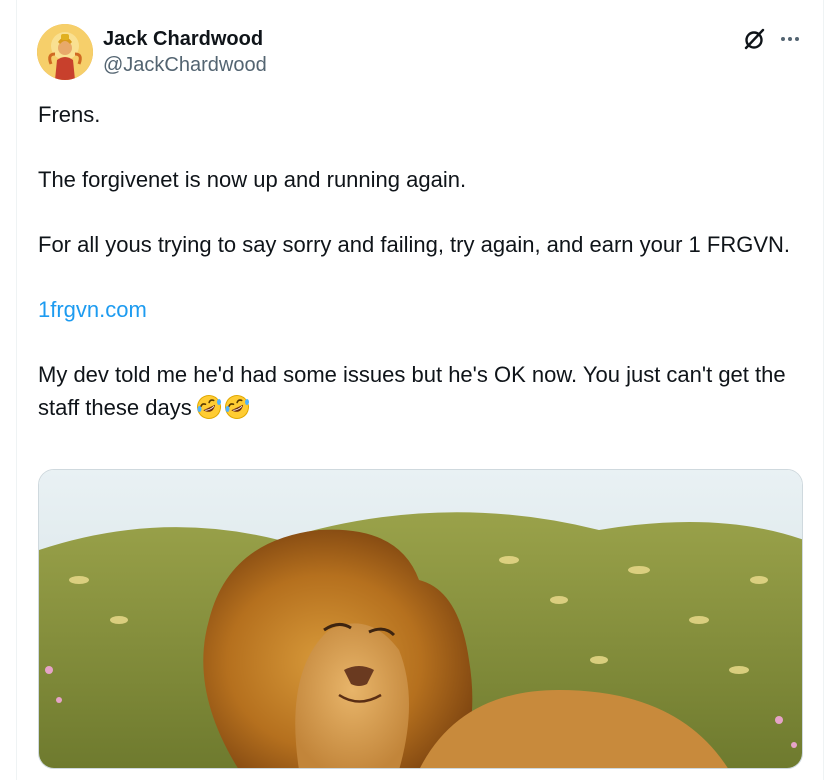 This screenshot has height=780, width=825. Describe the element at coordinates (423, 309) in the screenshot. I see `tweet-link-paragraph: 1frgvn.com` at that location.